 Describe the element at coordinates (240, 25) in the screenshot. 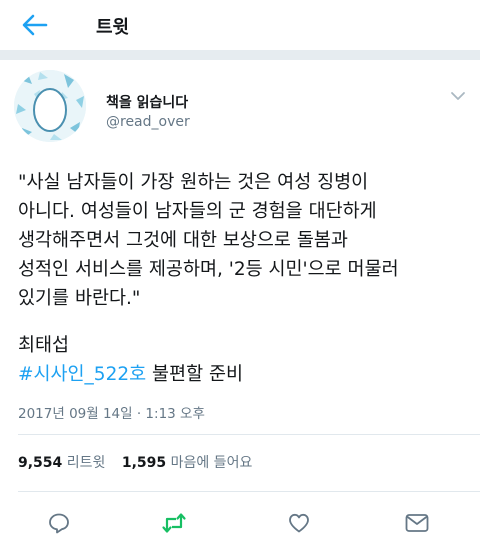

I see `top-bar: 트윗` at that location.